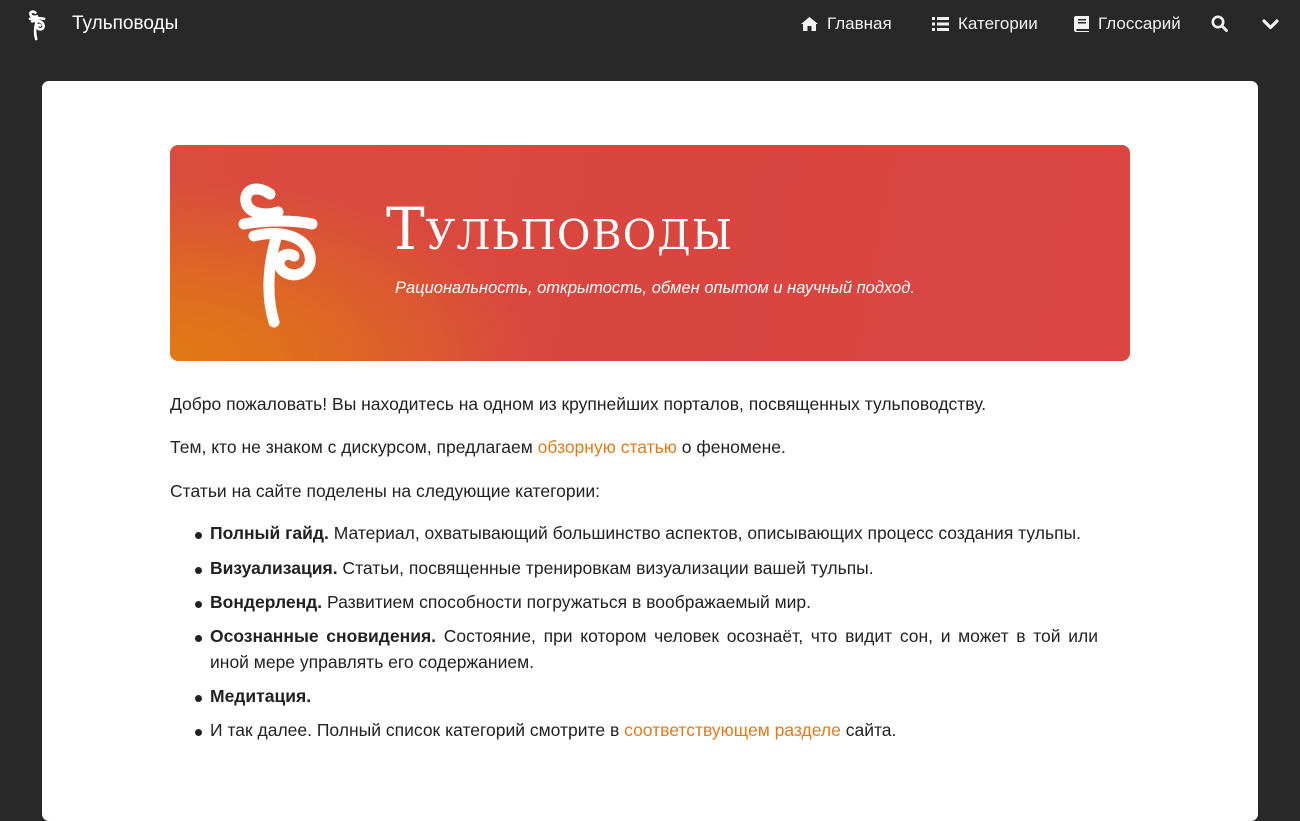 This screenshot has width=1300, height=821. What do you see at coordinates (646, 696) in the screenshot?
I see `list-item: Медитация.` at bounding box center [646, 696].